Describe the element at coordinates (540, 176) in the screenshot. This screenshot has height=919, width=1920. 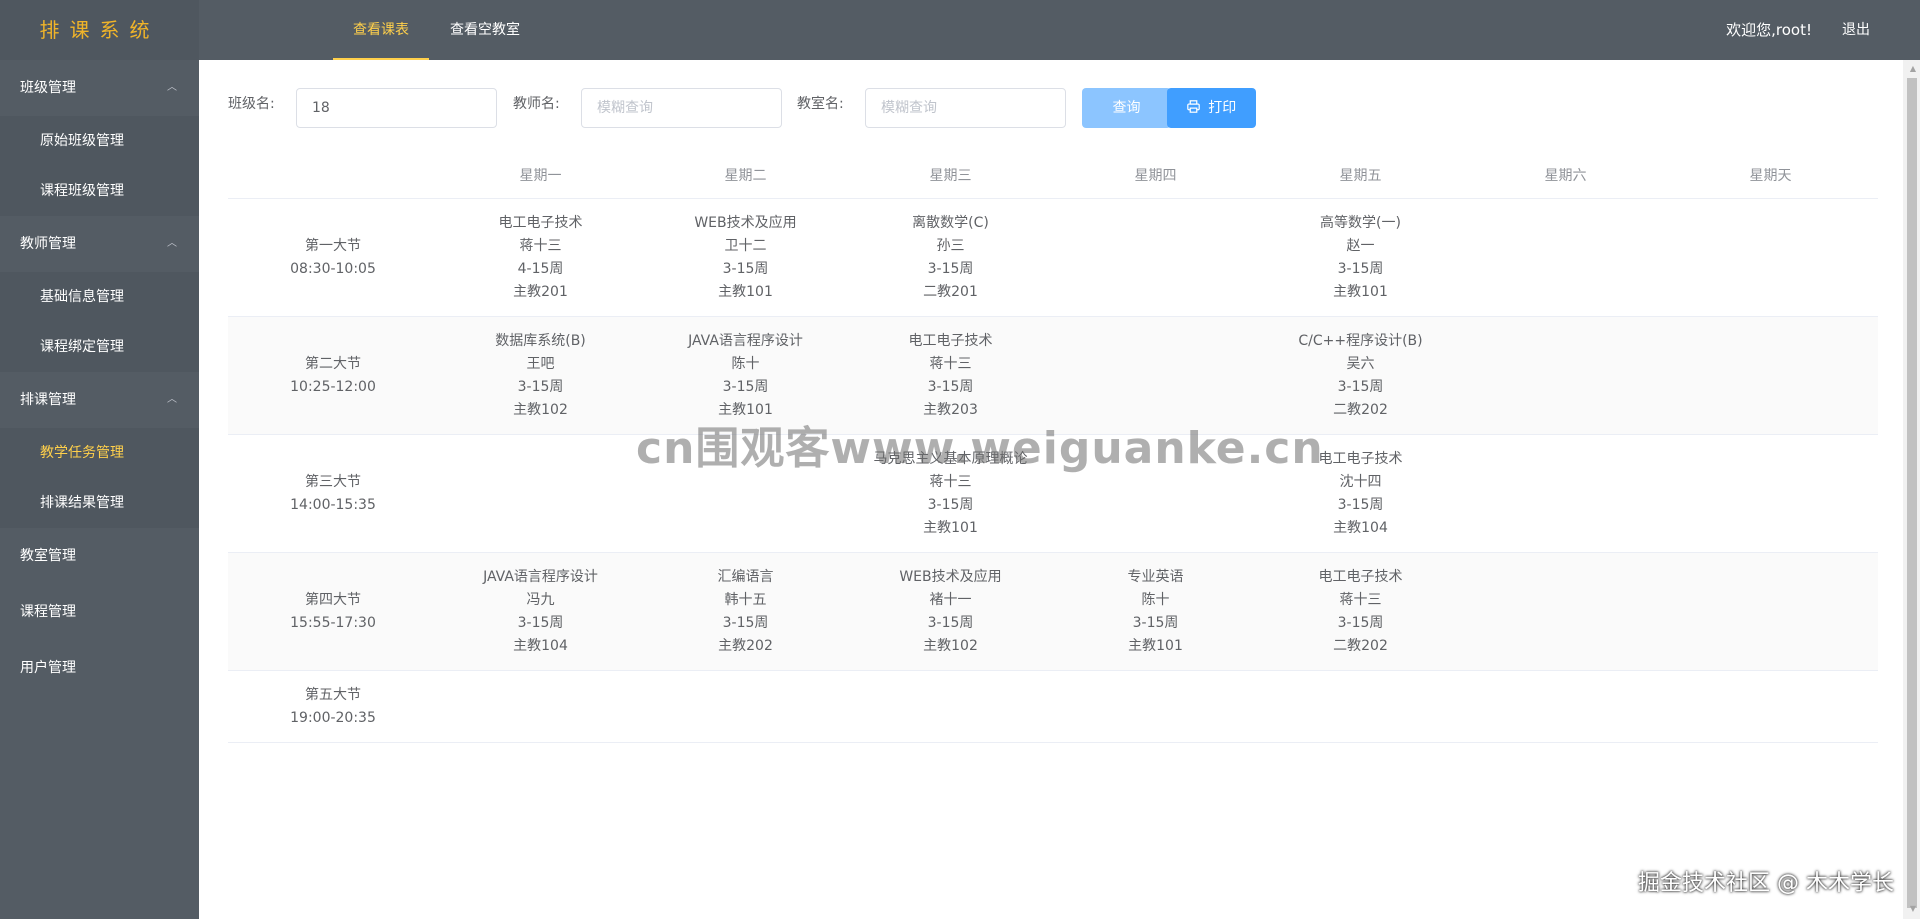
I see `day-header: 星期一` at that location.